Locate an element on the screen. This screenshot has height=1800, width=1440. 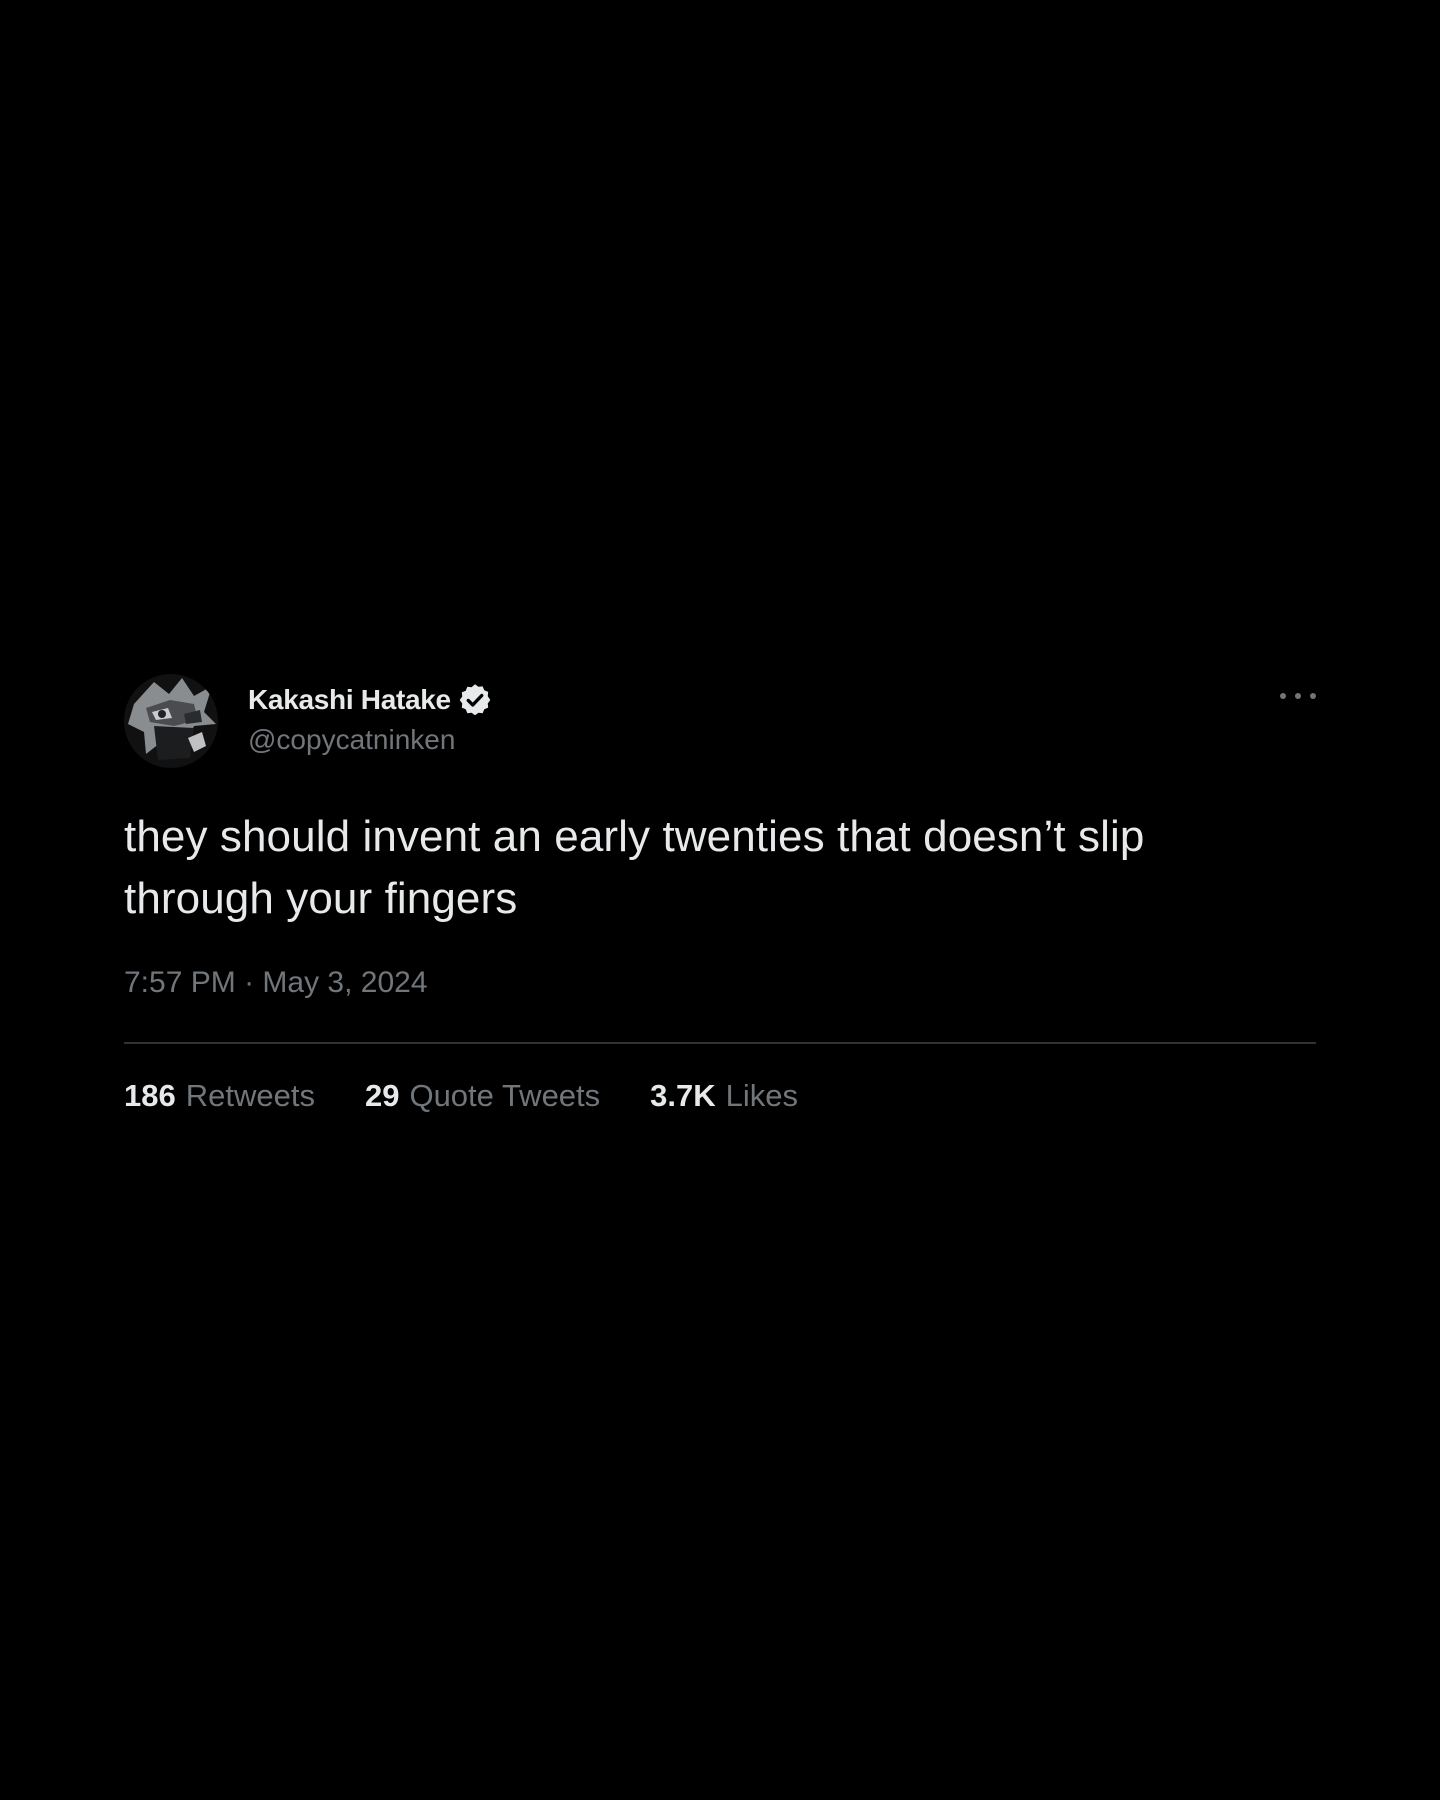
tweet-date: May 3, 2024 is located at coordinates (344, 982).